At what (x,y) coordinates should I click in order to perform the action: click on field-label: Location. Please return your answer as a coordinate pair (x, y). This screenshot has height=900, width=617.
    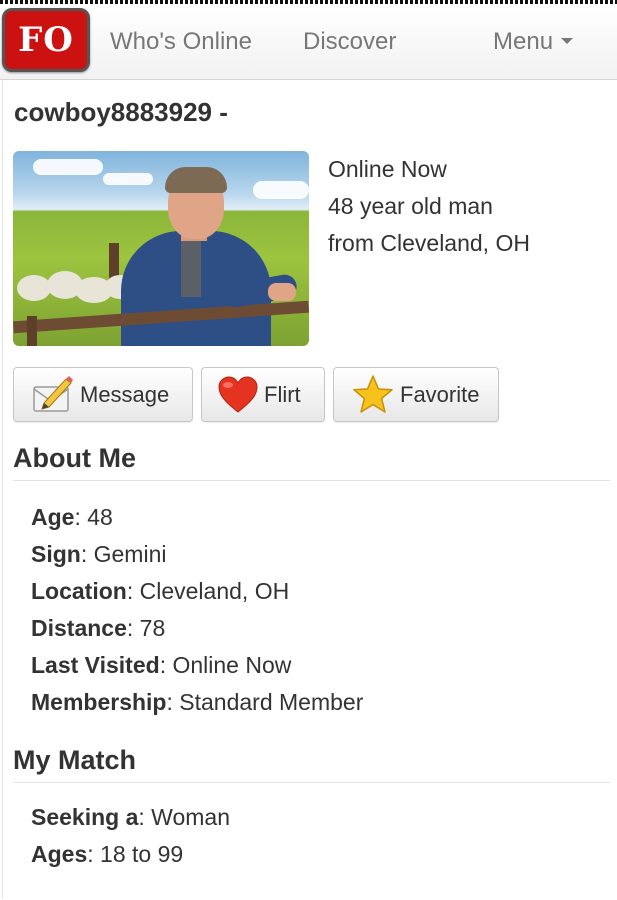
    Looking at the image, I should click on (79, 591).